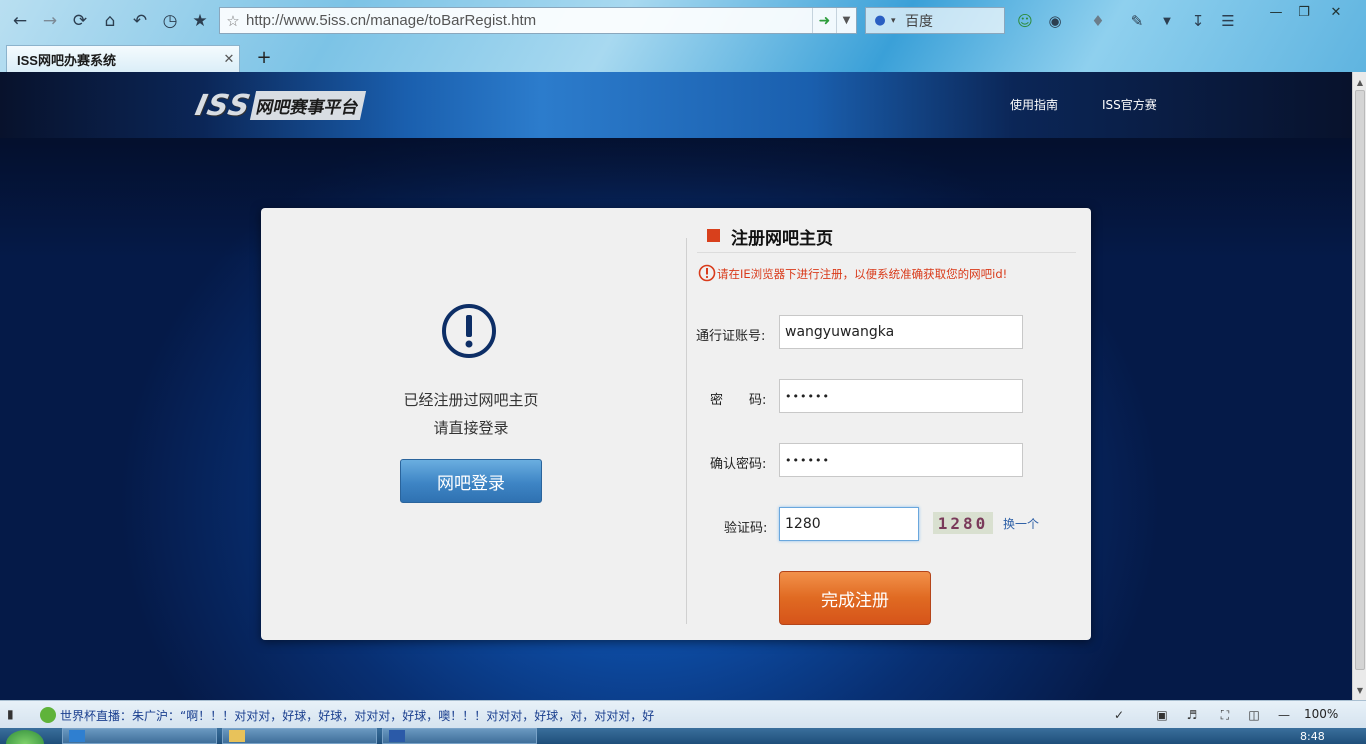 This screenshot has height=744, width=1366. Describe the element at coordinates (880, 21) in the screenshot. I see `baidu-paw-icon: ●` at that location.